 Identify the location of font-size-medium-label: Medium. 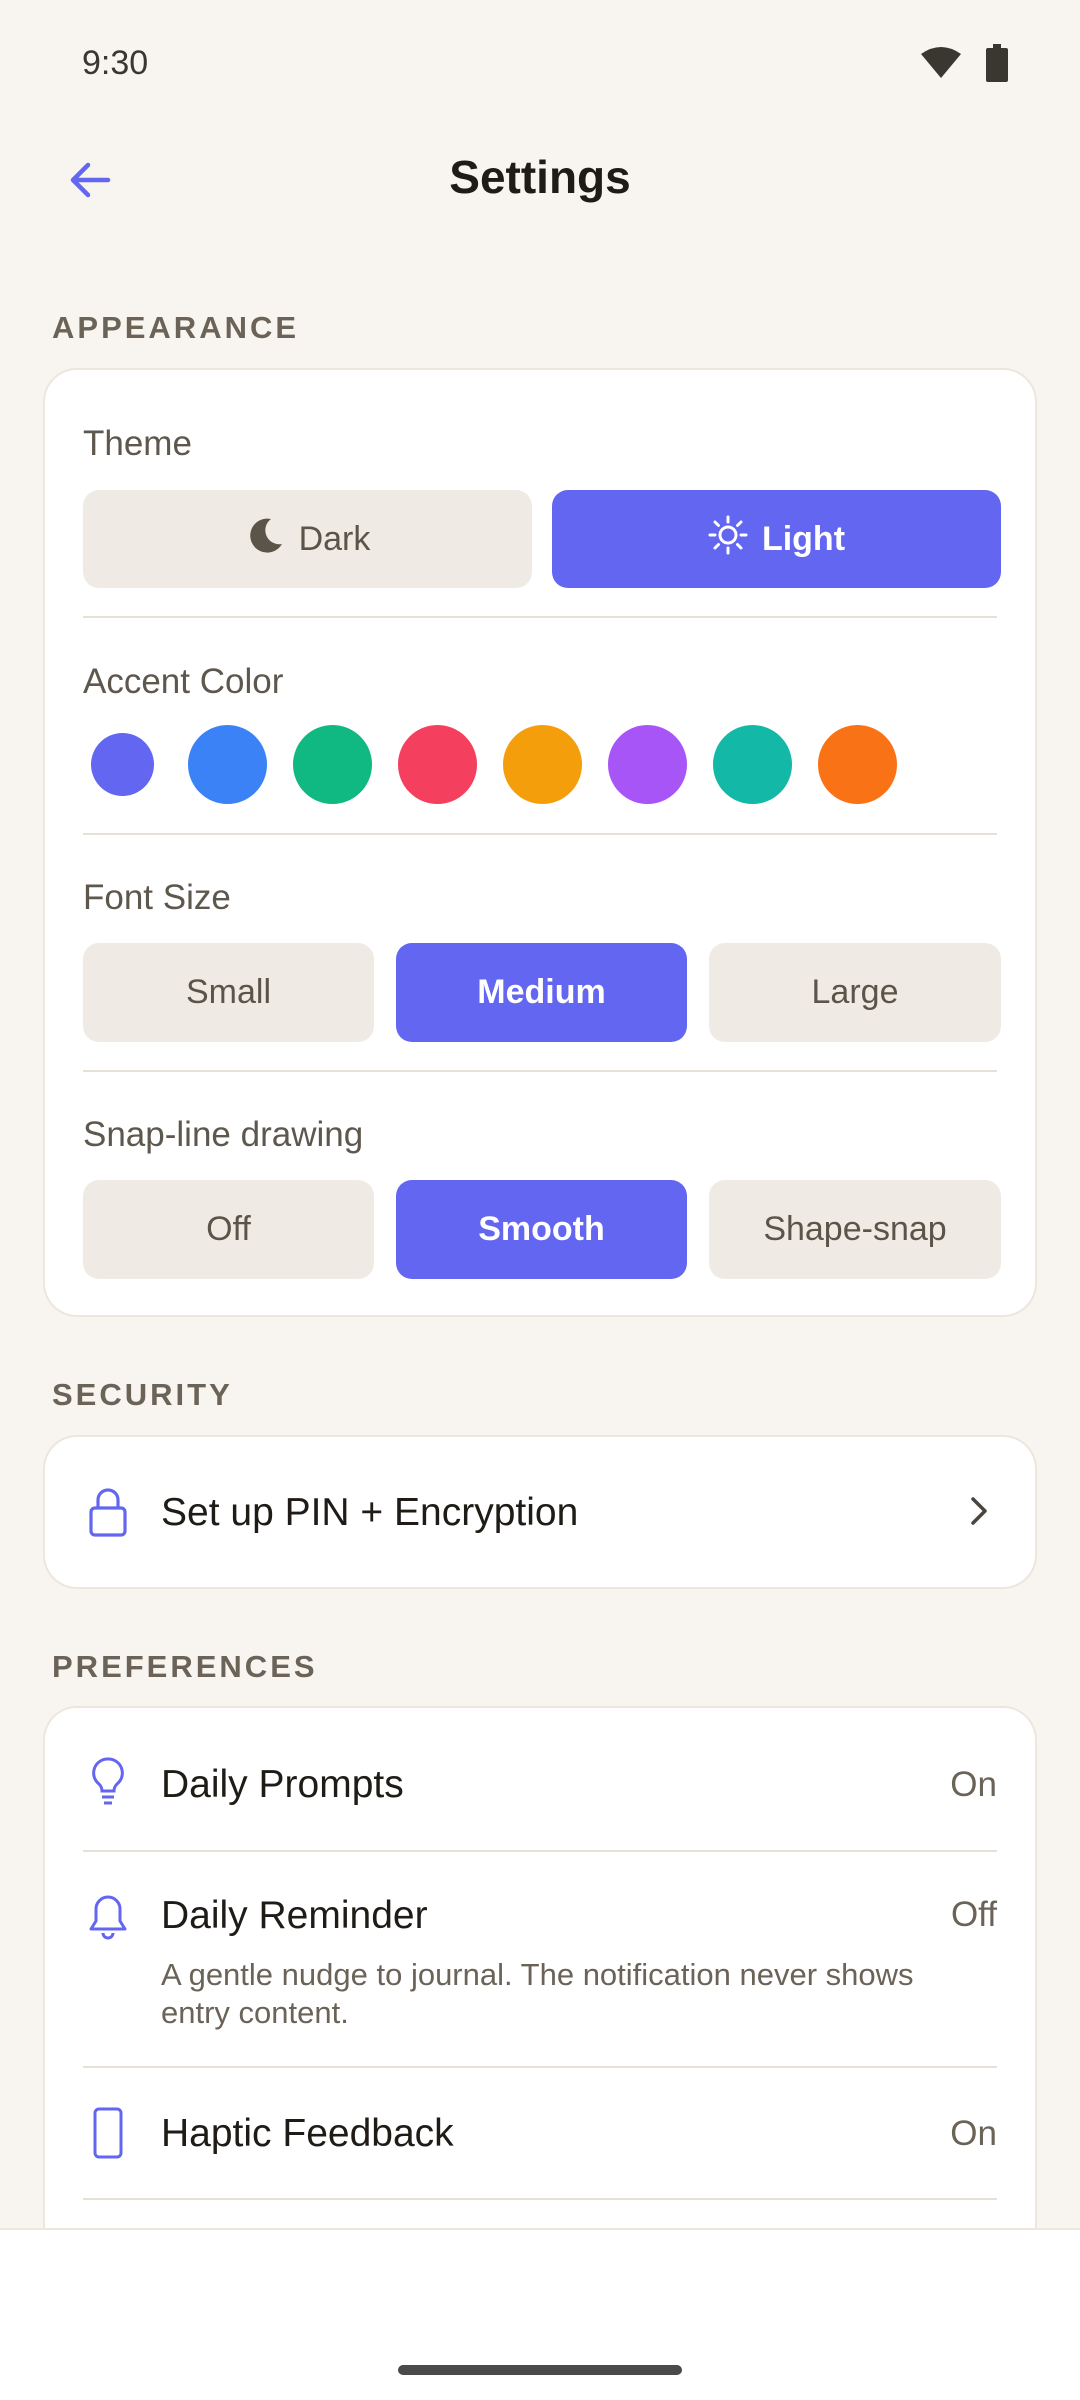
(541, 992).